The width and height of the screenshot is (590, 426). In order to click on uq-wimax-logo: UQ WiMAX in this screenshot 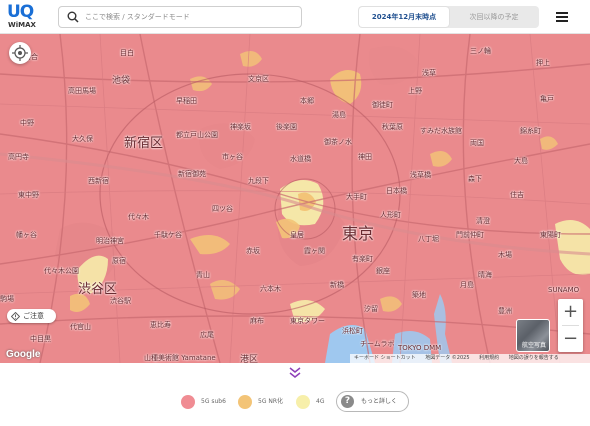, I will do `click(24, 17)`.